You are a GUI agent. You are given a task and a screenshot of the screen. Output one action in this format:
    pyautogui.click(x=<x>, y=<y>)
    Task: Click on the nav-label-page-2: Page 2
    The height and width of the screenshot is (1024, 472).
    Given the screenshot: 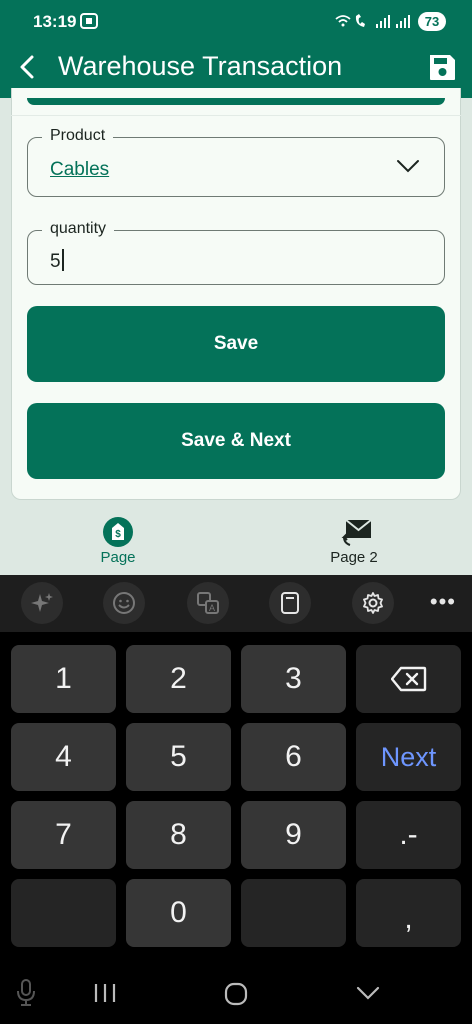 What is the action you would take?
    pyautogui.click(x=354, y=557)
    